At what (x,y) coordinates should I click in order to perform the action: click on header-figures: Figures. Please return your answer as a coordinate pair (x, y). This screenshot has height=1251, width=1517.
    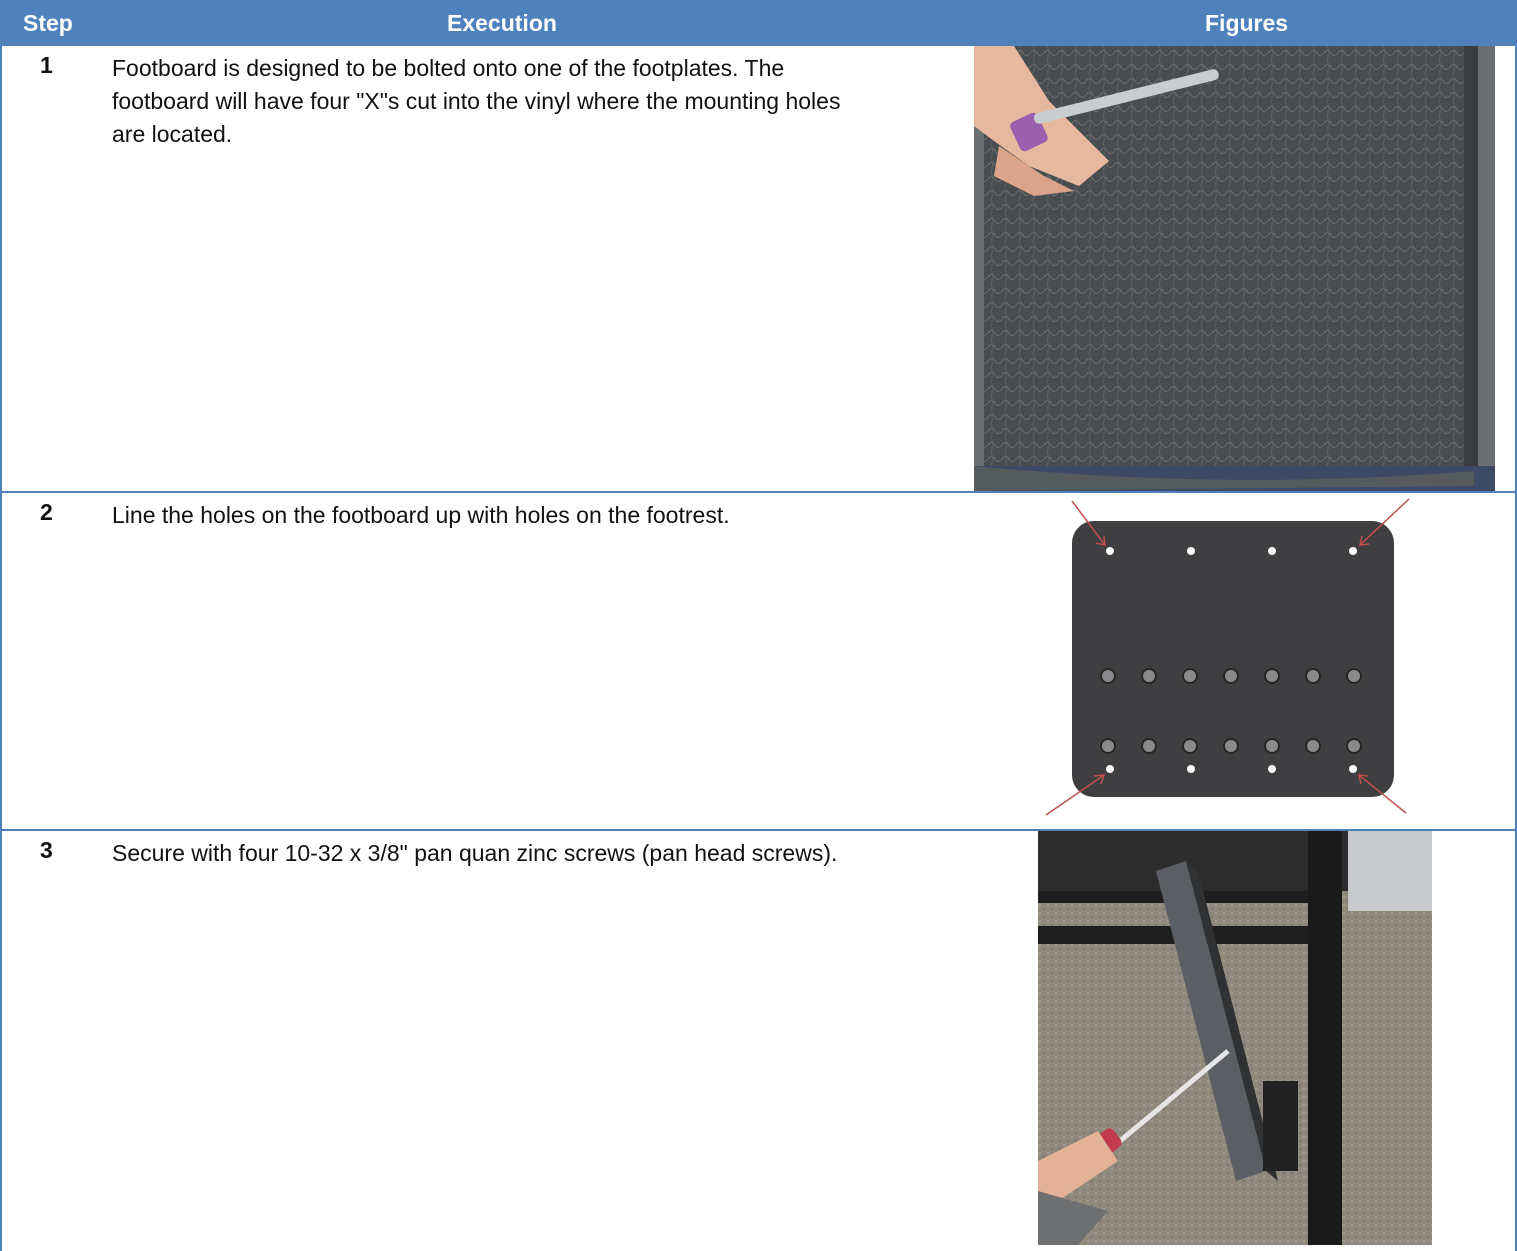
    Looking at the image, I should click on (1247, 23).